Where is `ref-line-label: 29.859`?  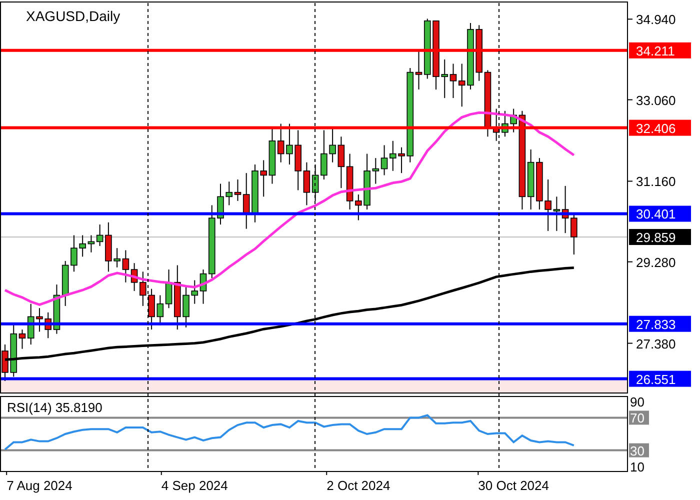 ref-line-label: 29.859 is located at coordinates (656, 237).